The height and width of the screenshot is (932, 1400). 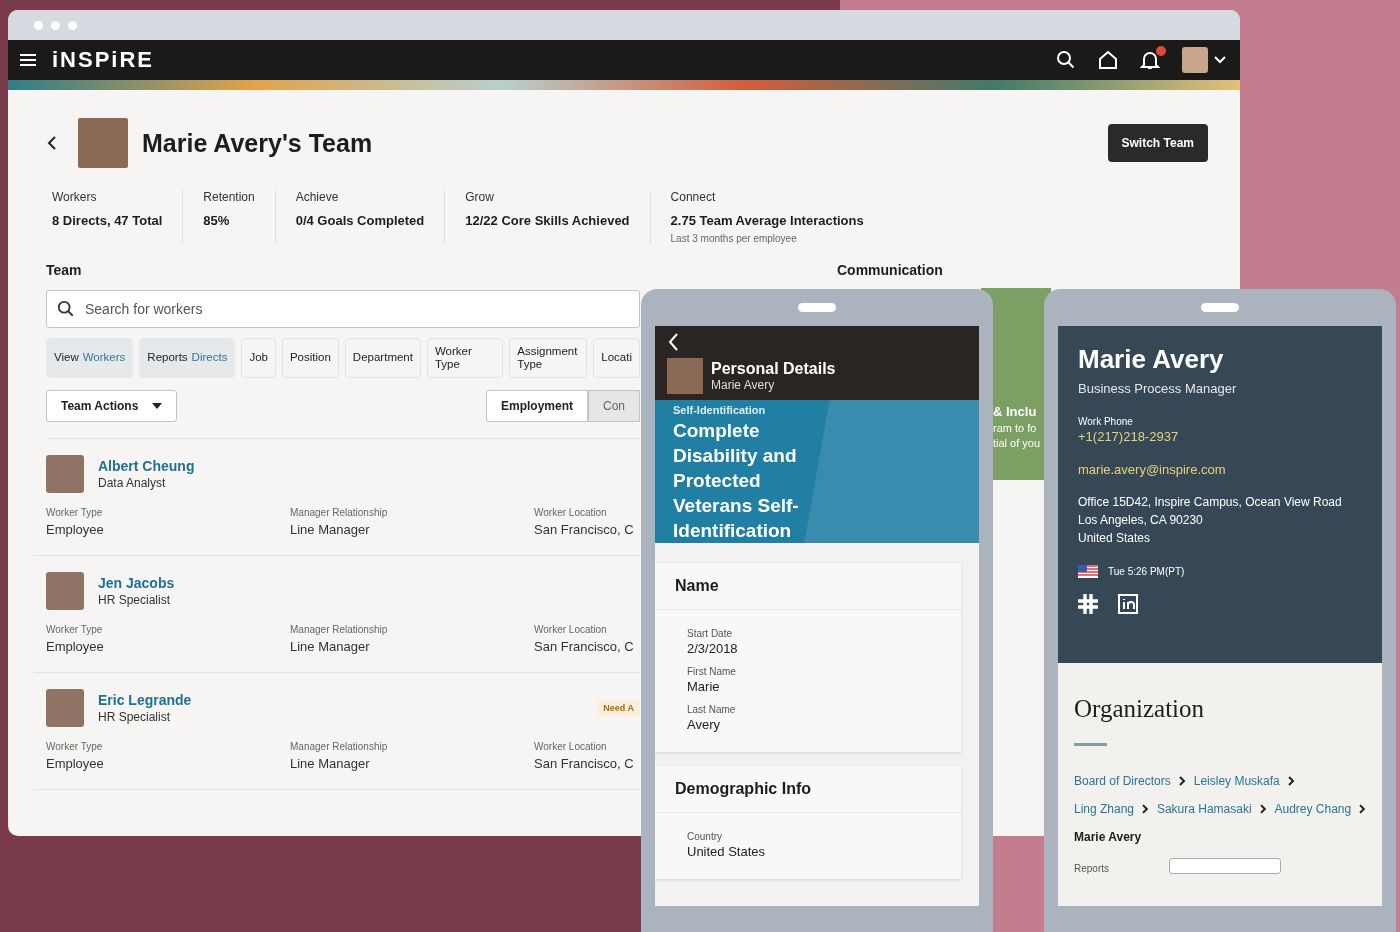 I want to click on email-link: marie.avery@inspire.com, so click(x=1220, y=469).